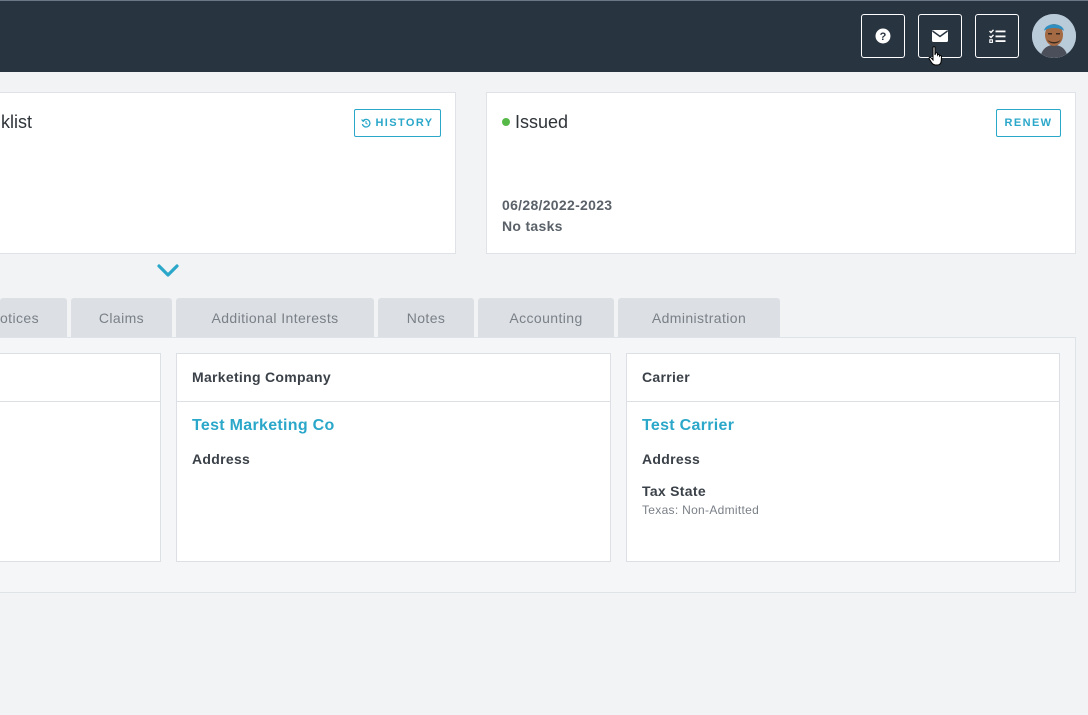  Describe the element at coordinates (393, 378) in the screenshot. I see `marketing-company-heading: Marketing Company` at that location.